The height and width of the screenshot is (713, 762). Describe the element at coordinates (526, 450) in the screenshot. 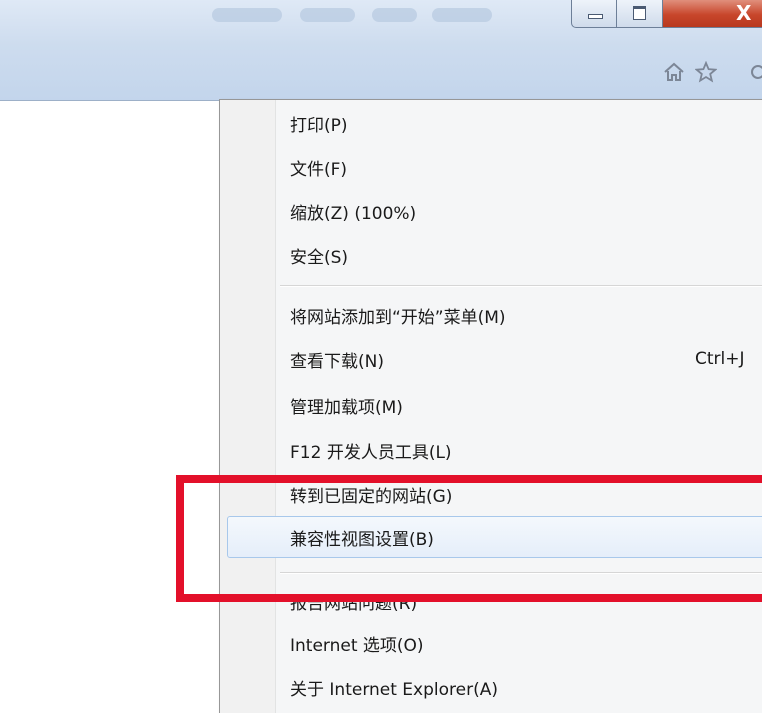

I see `menu-item-f12-dev-tools: F12 开发人员工具(L)` at that location.